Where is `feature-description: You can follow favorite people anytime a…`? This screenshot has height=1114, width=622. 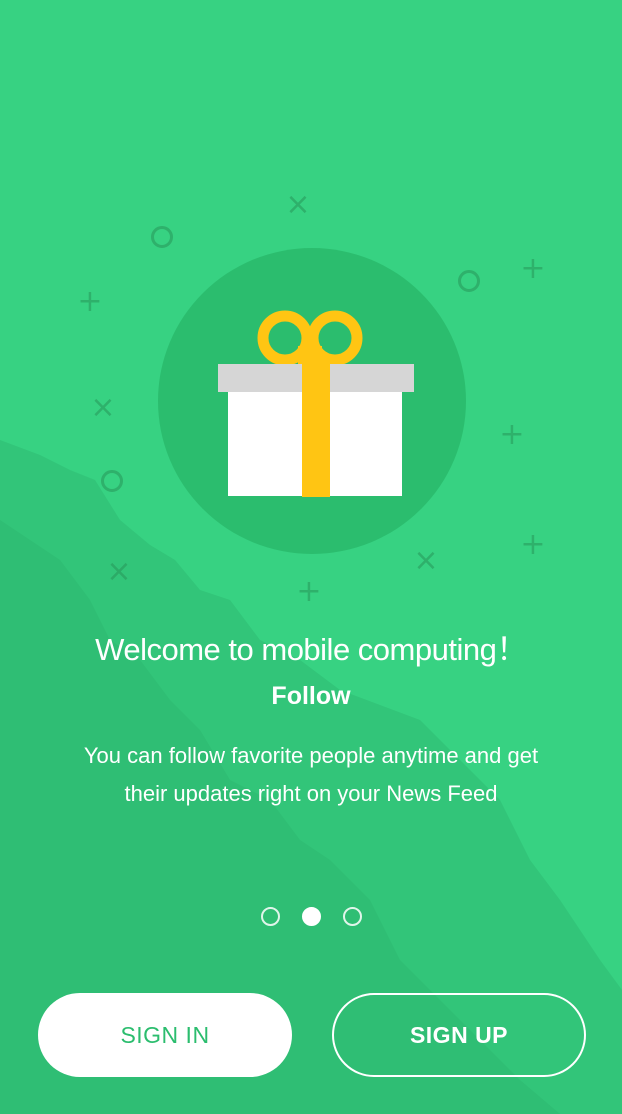 feature-description: You can follow favorite people anytime a… is located at coordinates (311, 774).